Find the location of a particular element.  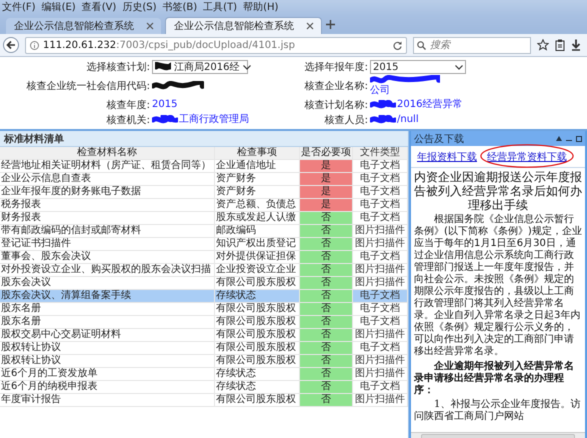

field-label: 核查人员: is located at coordinates (346, 120).